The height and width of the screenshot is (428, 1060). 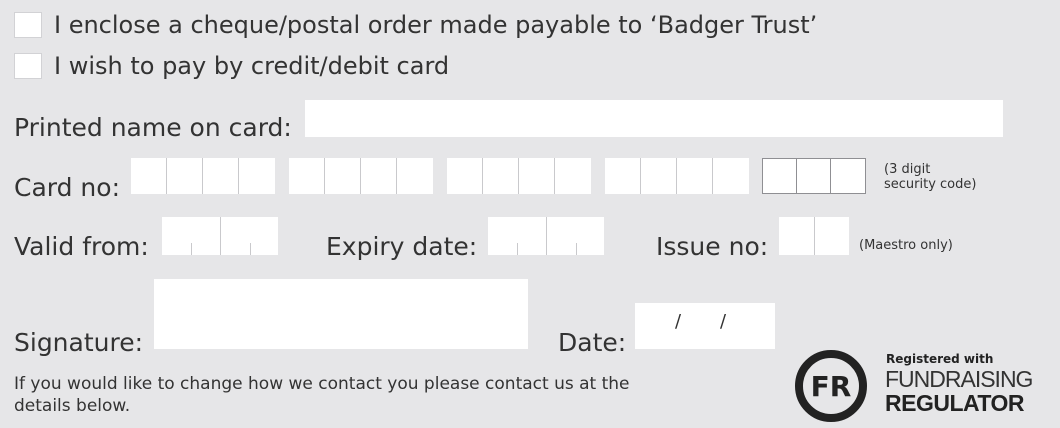 I want to click on signature-field, so click(x=341, y=314).